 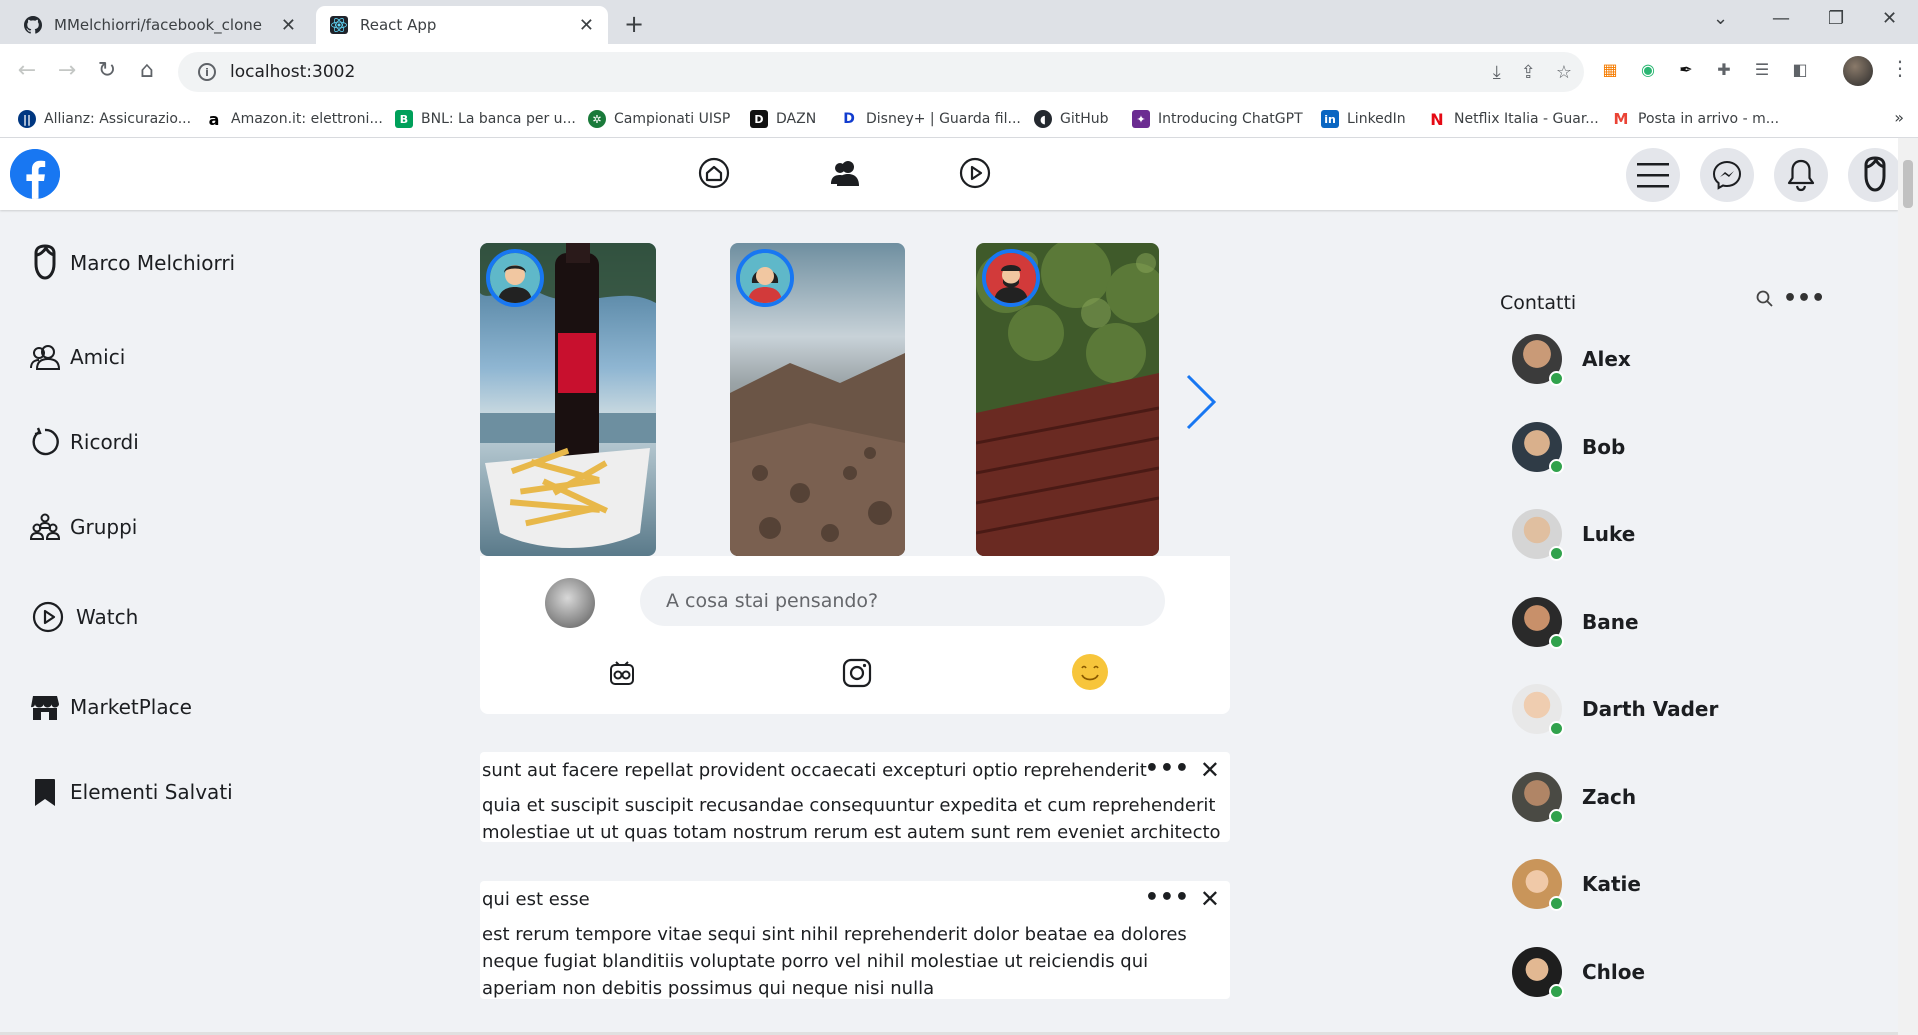 I want to click on live-video-button, so click(x=622, y=673).